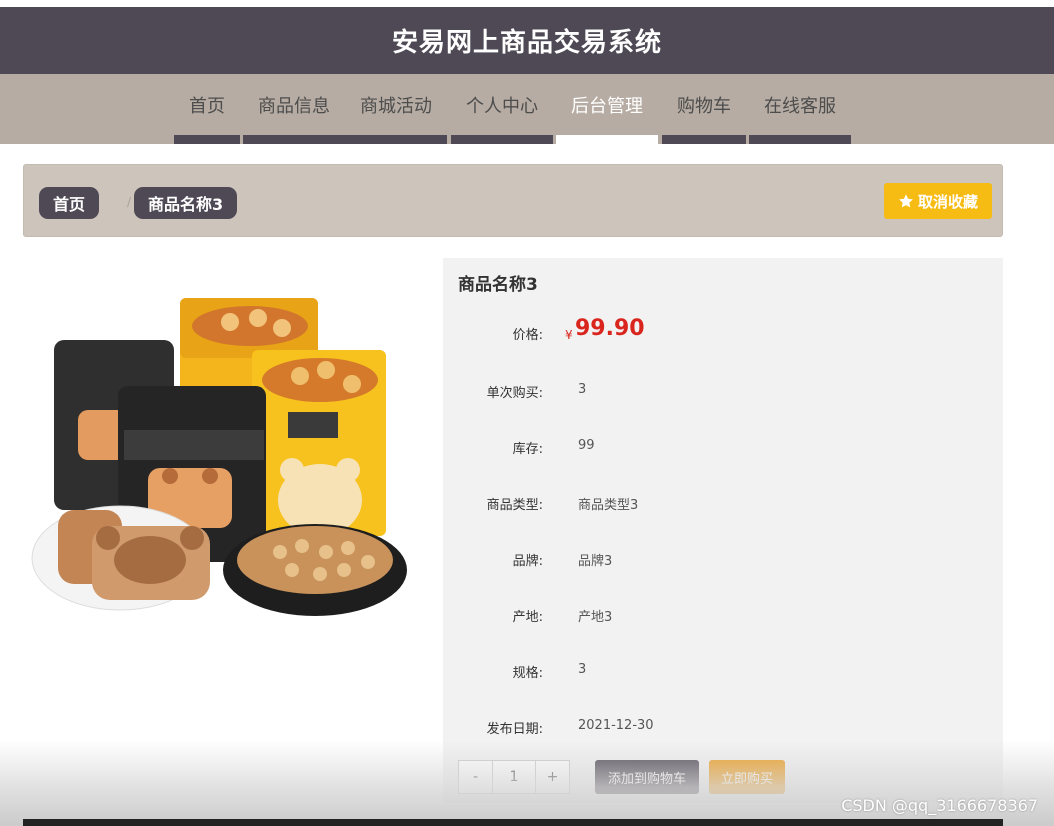  I want to click on nav-item-label: 首页, so click(207, 106).